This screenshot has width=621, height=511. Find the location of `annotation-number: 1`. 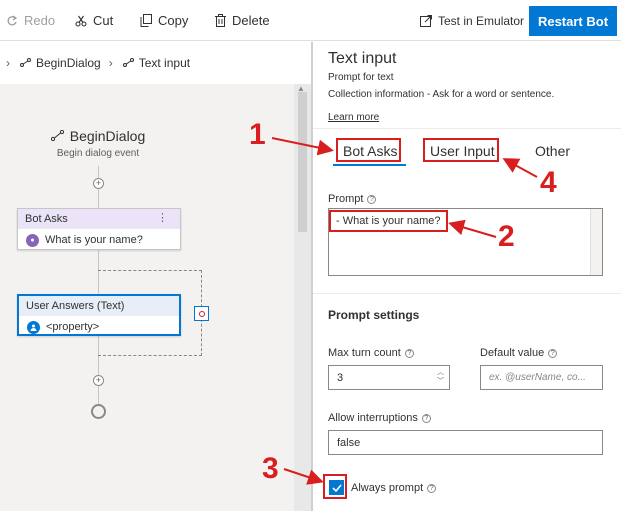

annotation-number: 1 is located at coordinates (257, 134).